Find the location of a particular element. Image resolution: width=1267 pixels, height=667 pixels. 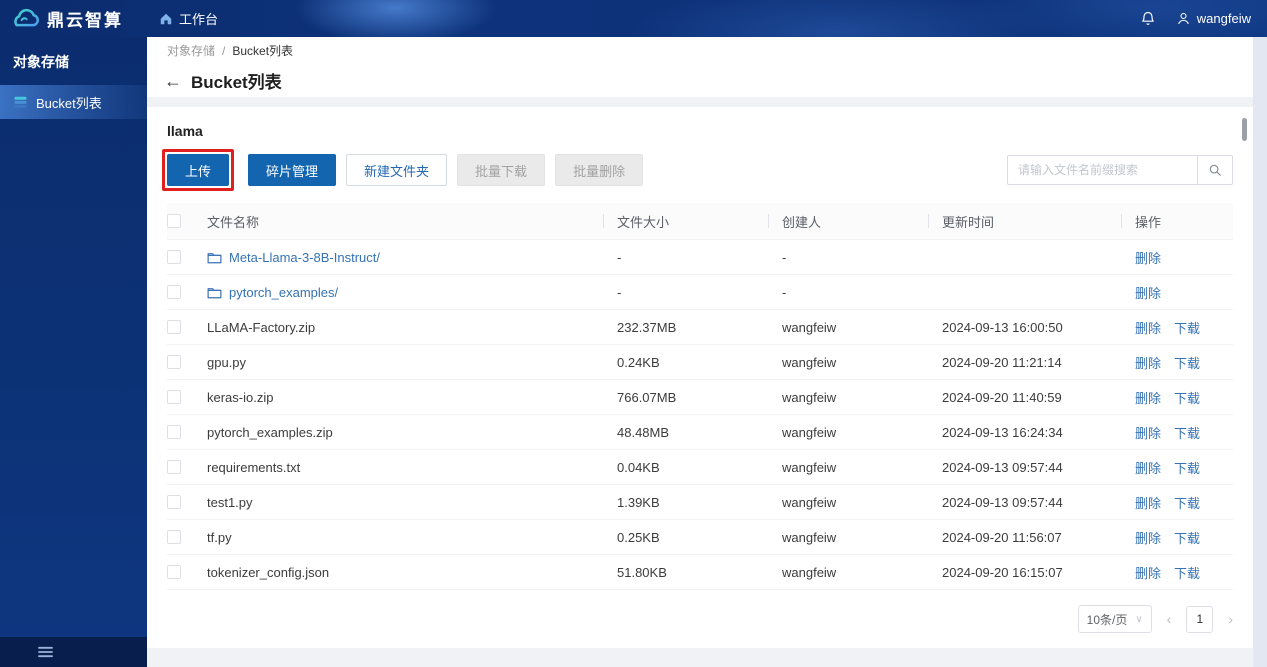

card-scrollbar-thumb is located at coordinates (1244, 129).